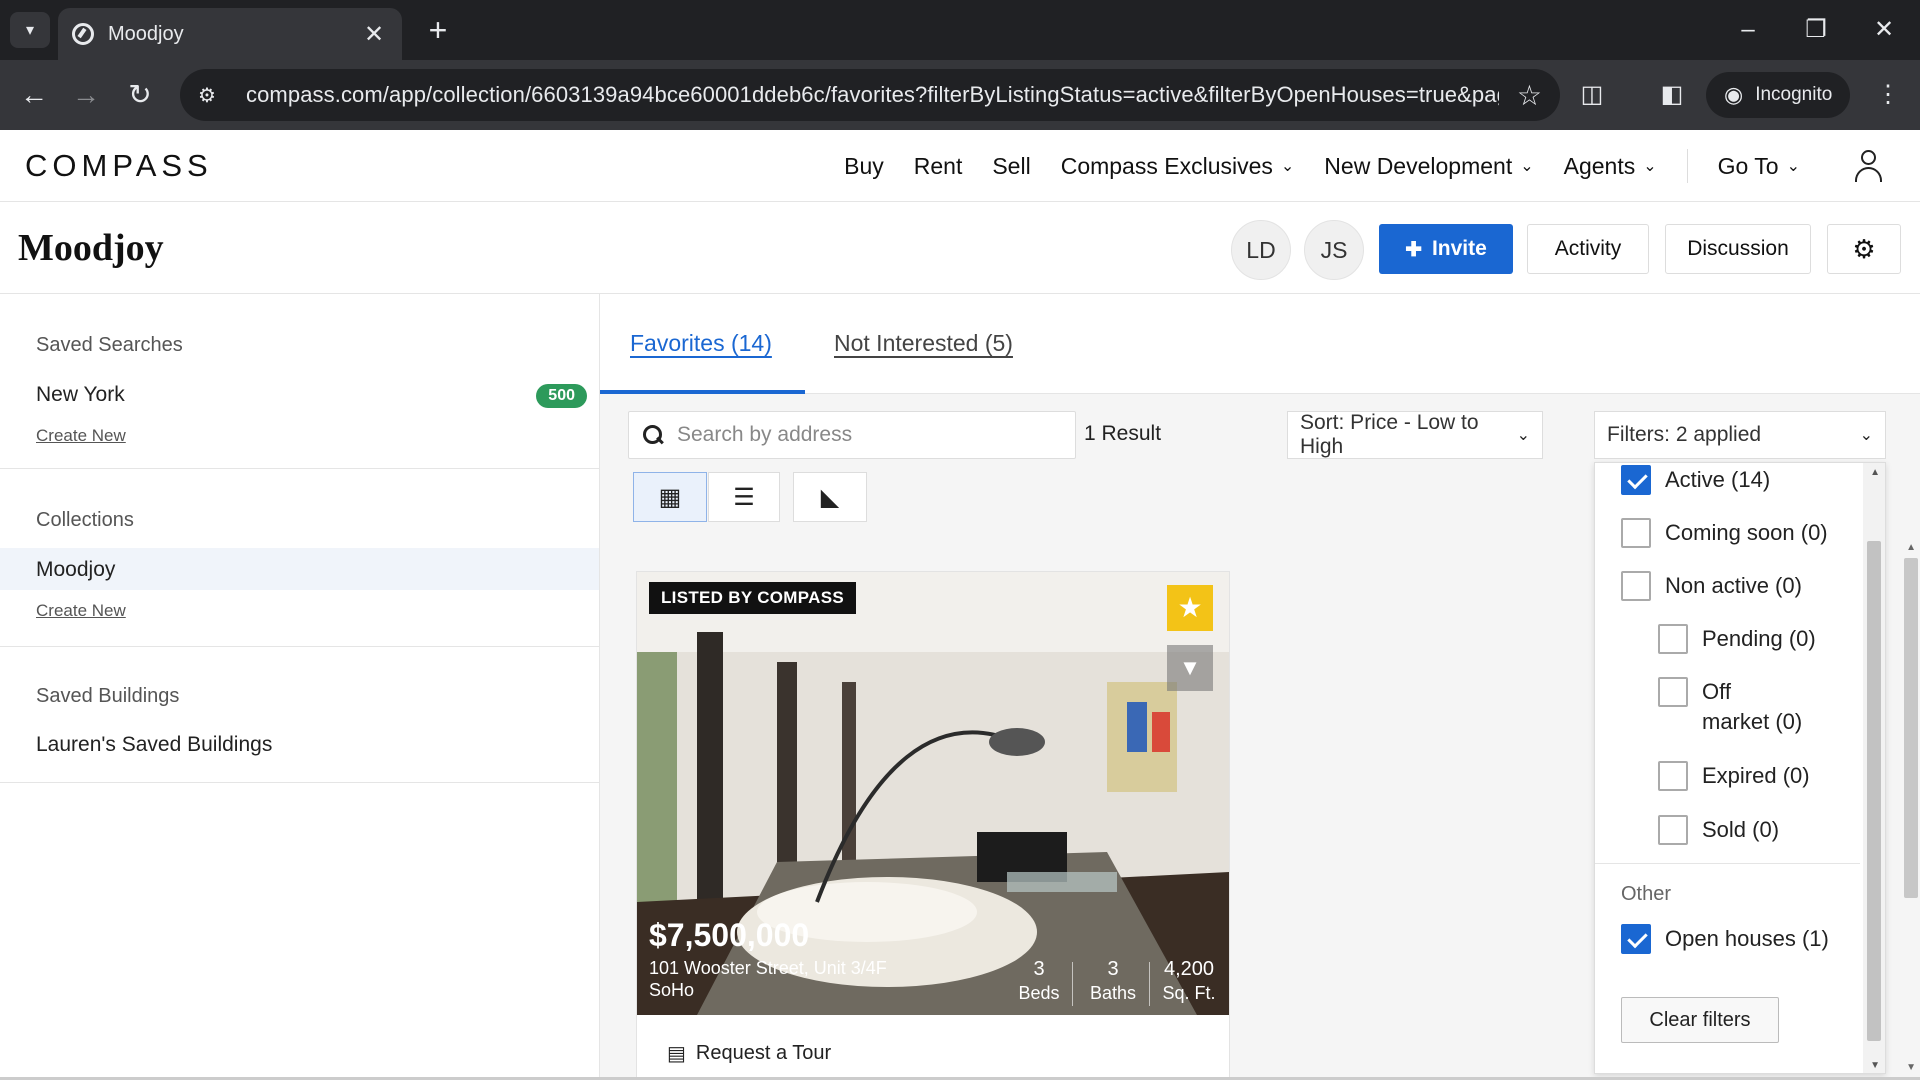 The width and height of the screenshot is (1920, 1080). What do you see at coordinates (1759, 638) in the screenshot?
I see `filter-option-label: Pending (0)` at bounding box center [1759, 638].